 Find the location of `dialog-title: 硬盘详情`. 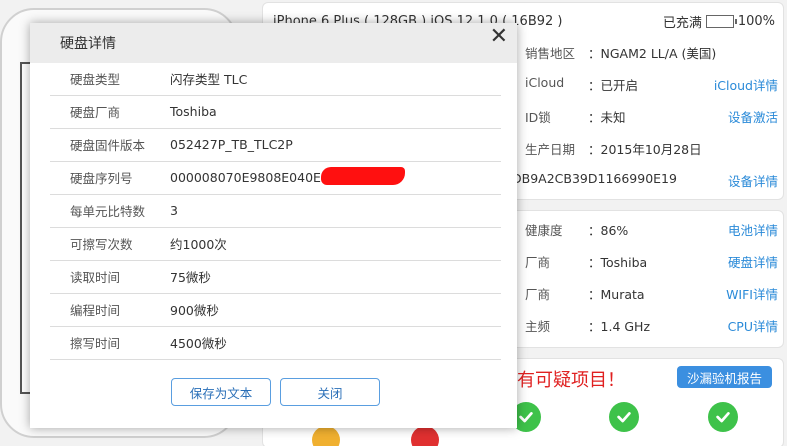

dialog-title: 硬盘详情 is located at coordinates (88, 44).